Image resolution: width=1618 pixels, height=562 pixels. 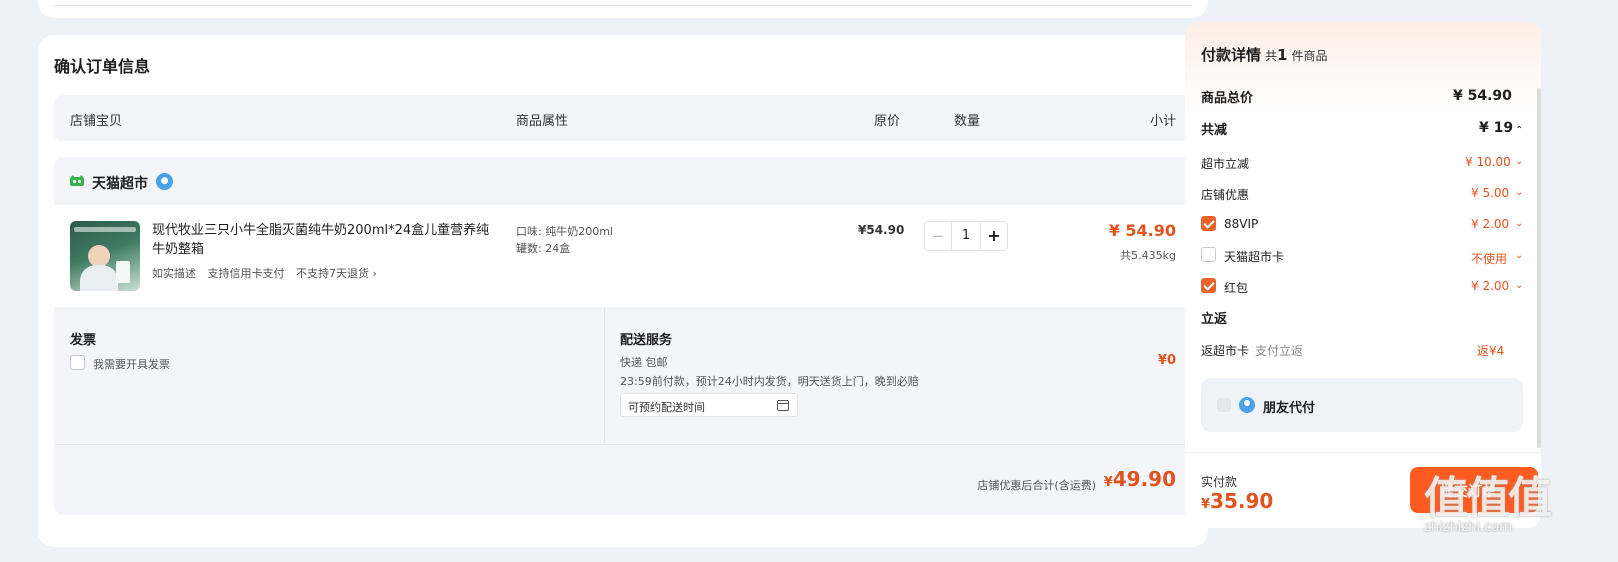 I want to click on tag-no-return: 不支持7天退货 ›, so click(x=336, y=273).